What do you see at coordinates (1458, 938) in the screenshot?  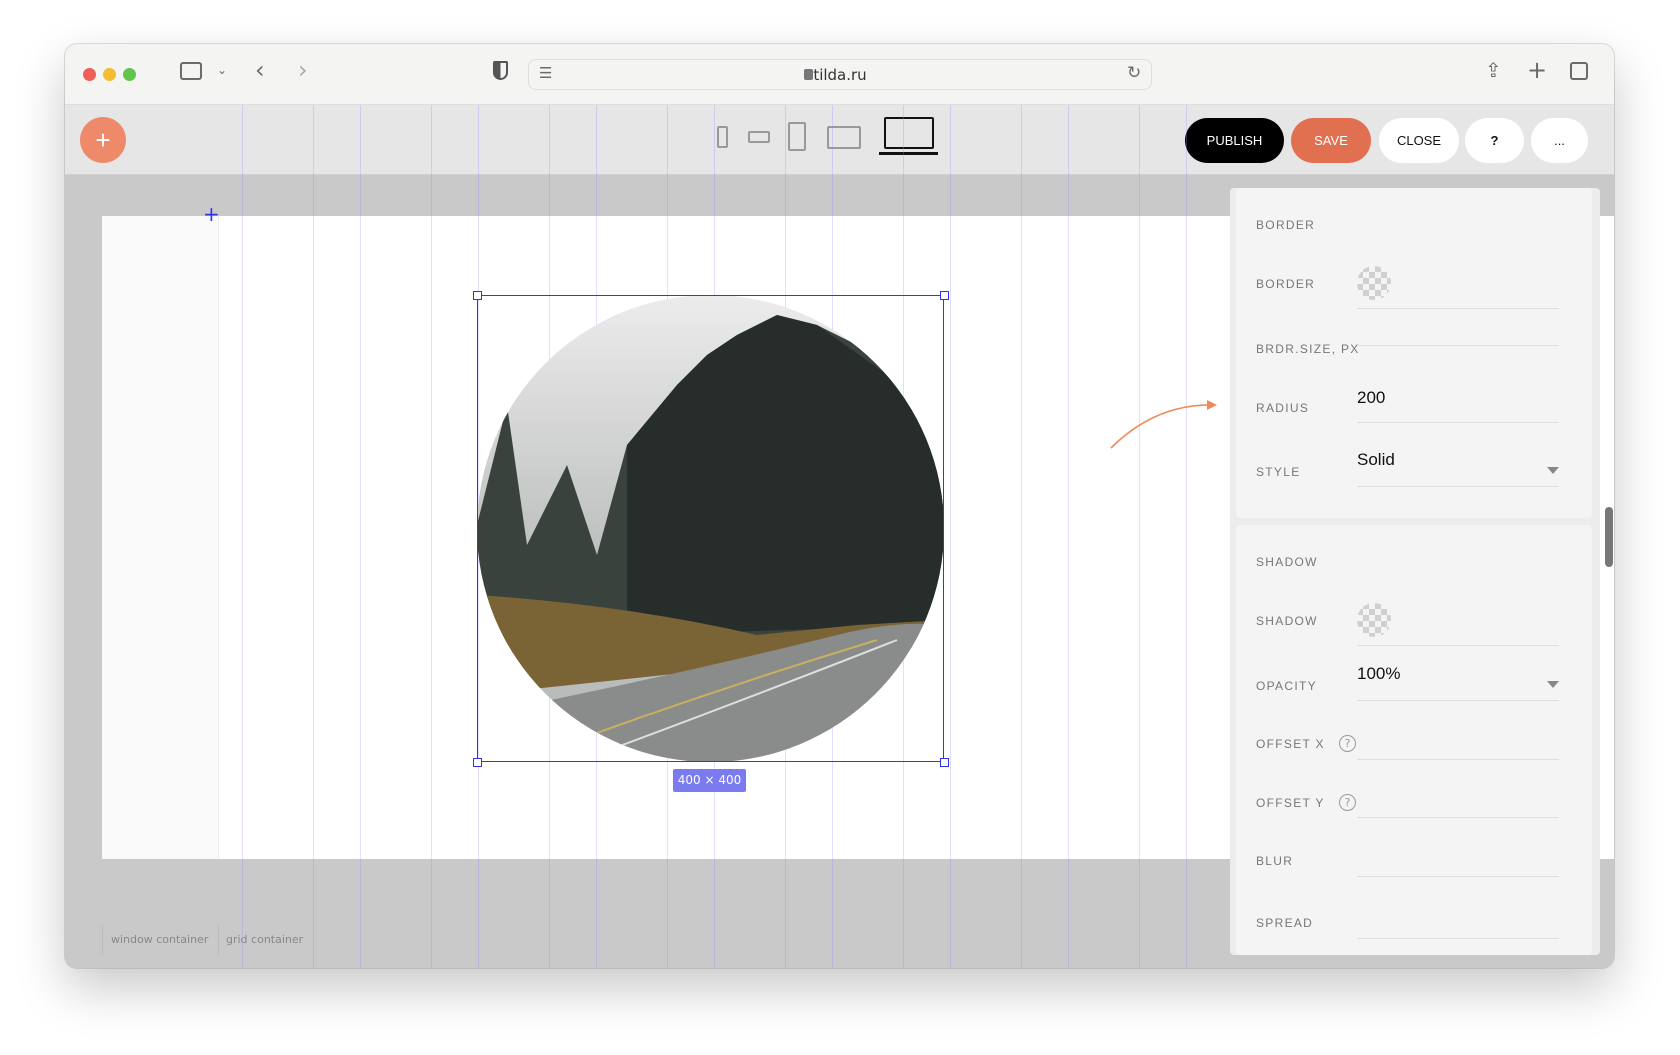 I see `spread-input` at bounding box center [1458, 938].